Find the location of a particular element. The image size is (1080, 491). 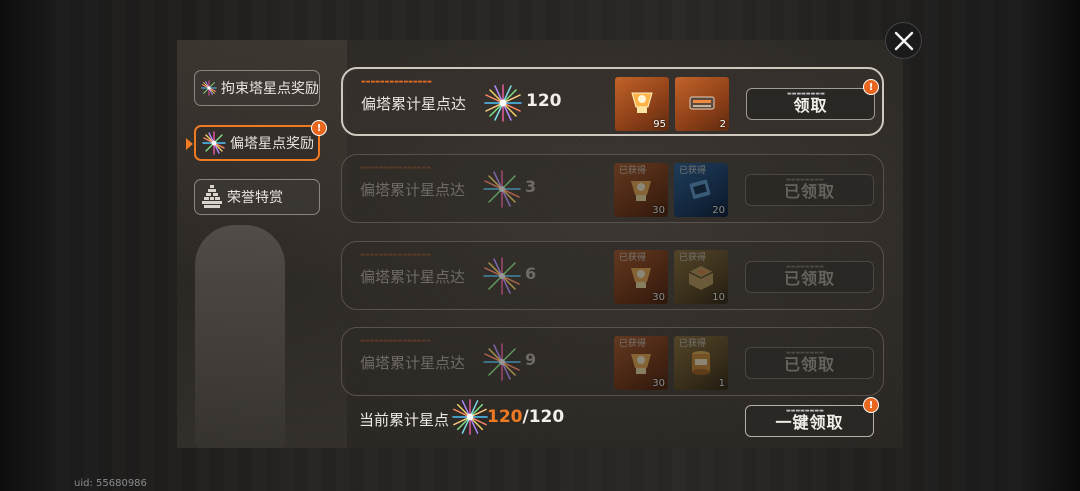

supply-box-icon is located at coordinates (701, 278).